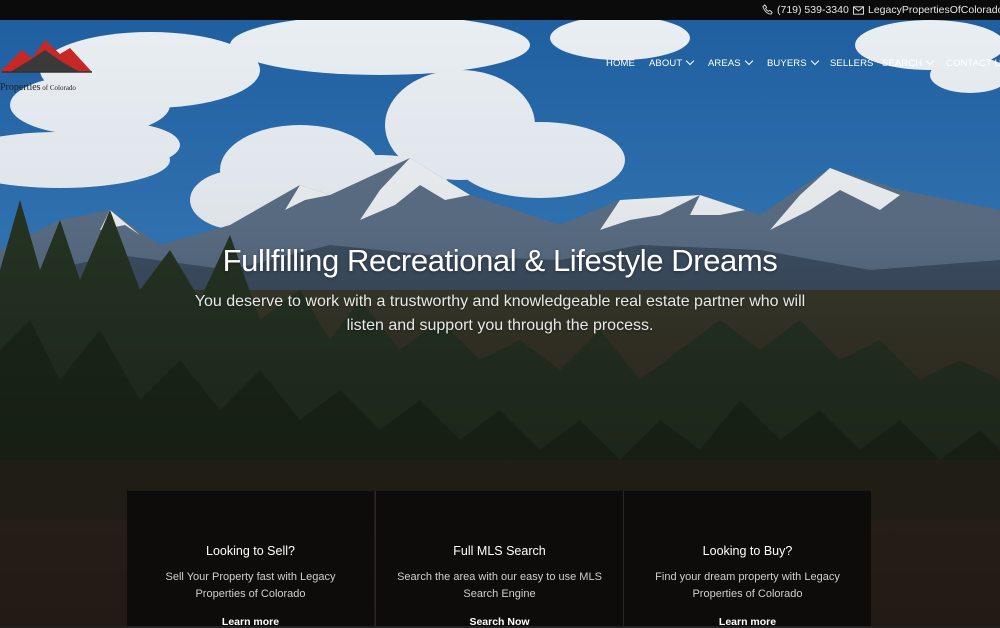 The height and width of the screenshot is (628, 1000). I want to click on nav-search: SEARCH, so click(908, 62).